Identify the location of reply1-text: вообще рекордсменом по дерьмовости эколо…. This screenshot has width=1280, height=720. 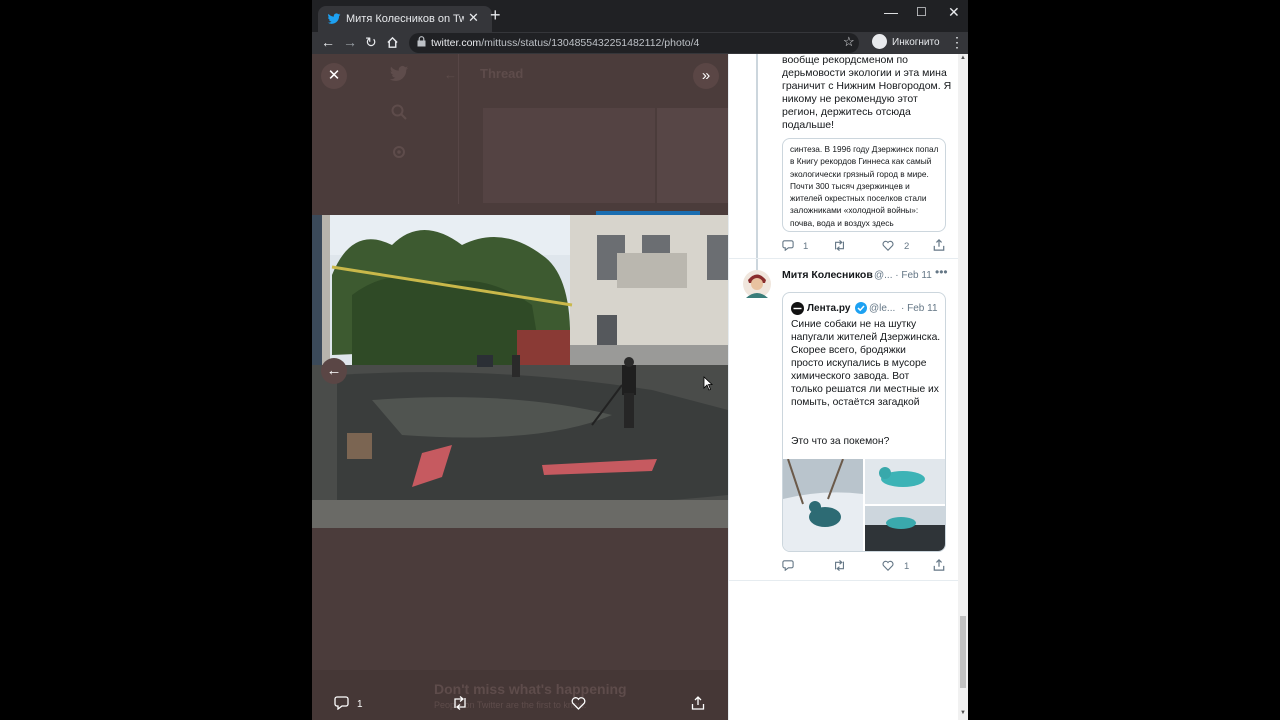
(867, 92).